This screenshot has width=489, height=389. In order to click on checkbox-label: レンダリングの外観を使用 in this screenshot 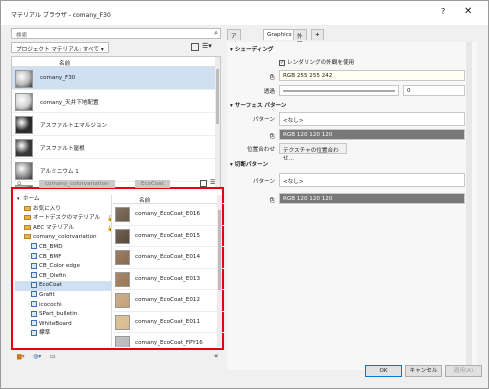, I will do `click(321, 63)`.